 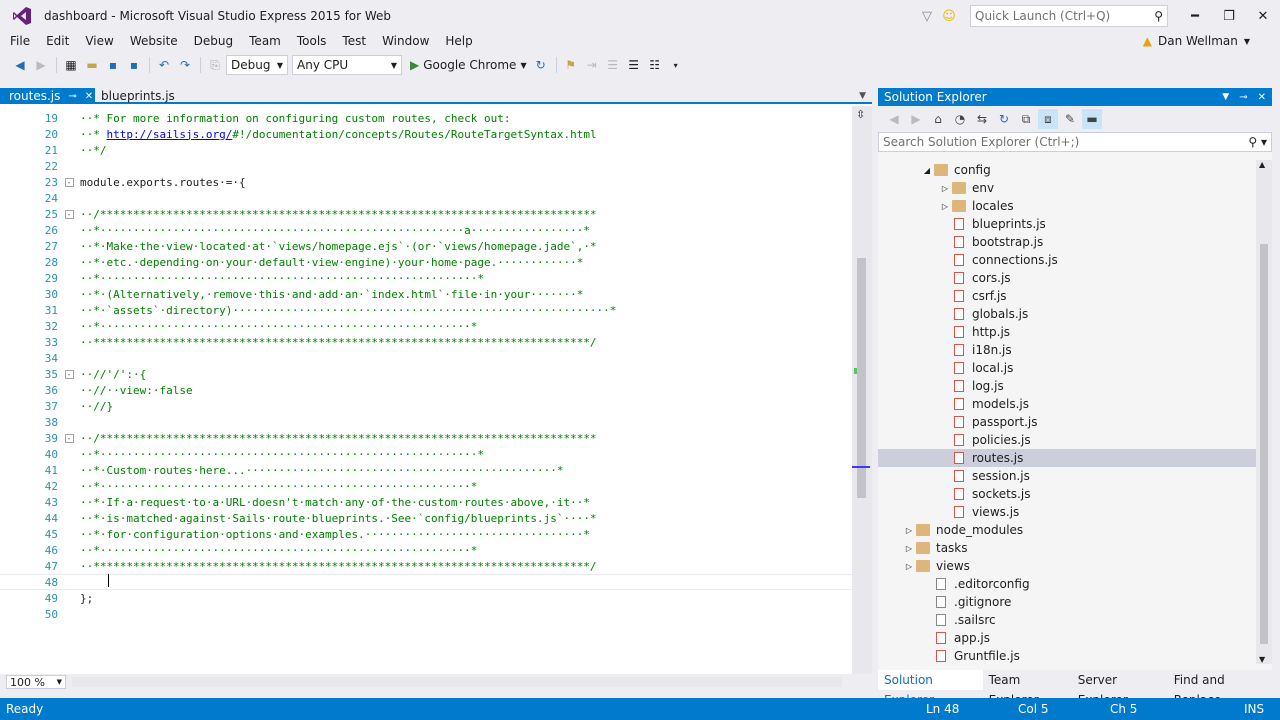 I want to click on code-line: 50, so click(x=426, y=614).